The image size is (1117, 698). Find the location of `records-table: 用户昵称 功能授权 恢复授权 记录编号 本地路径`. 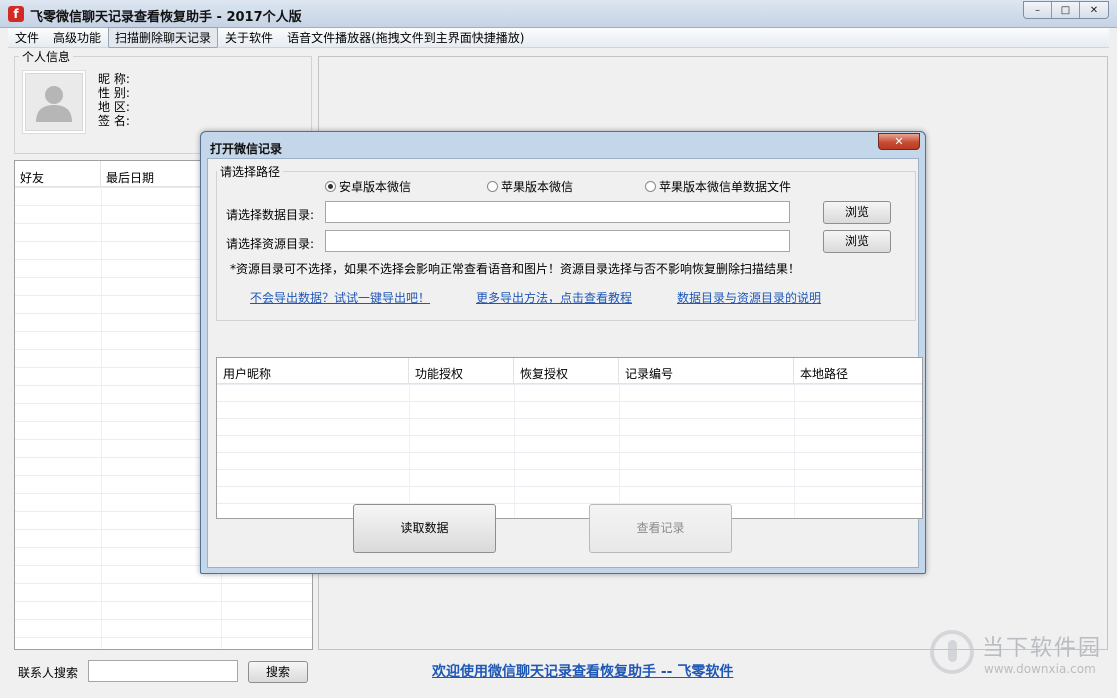

records-table: 用户昵称 功能授权 恢复授权 记录编号 本地路径 is located at coordinates (569, 438).